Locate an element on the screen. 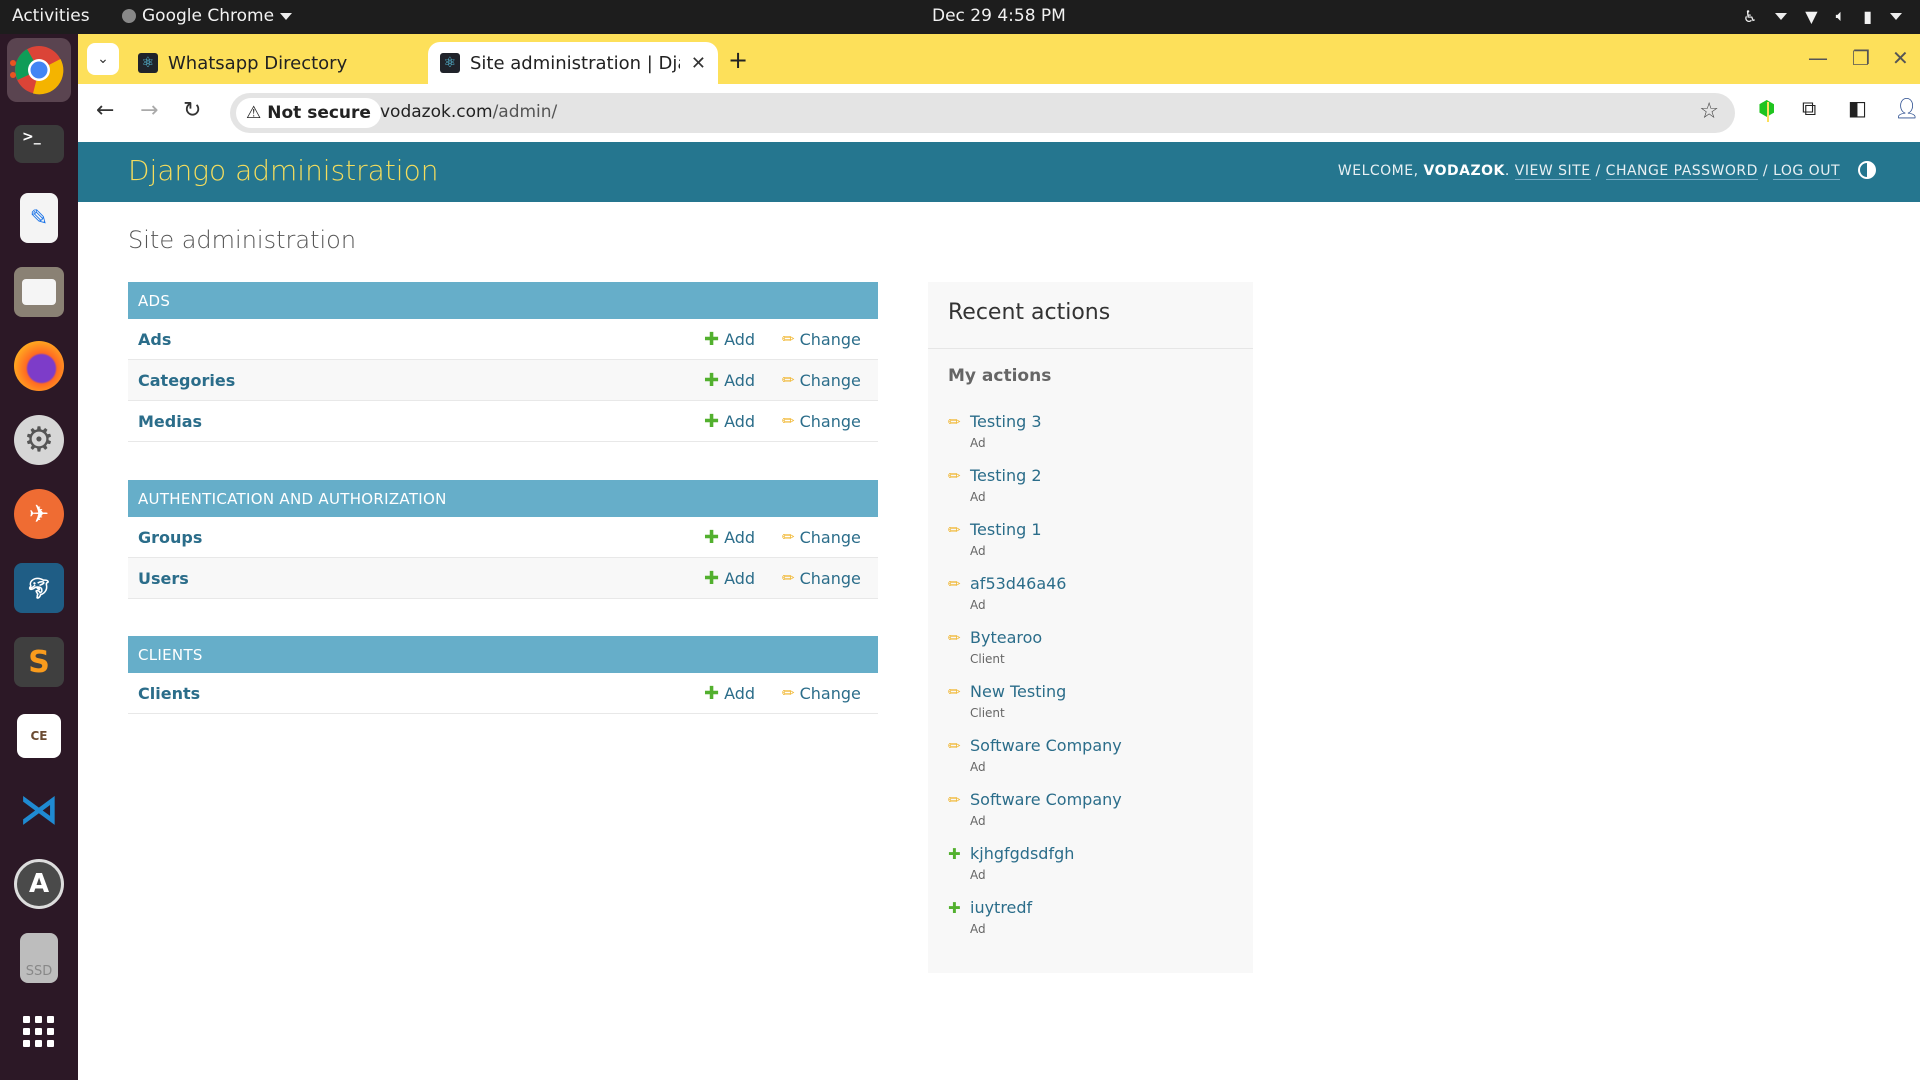  reload-button: ↻ is located at coordinates (192, 110).